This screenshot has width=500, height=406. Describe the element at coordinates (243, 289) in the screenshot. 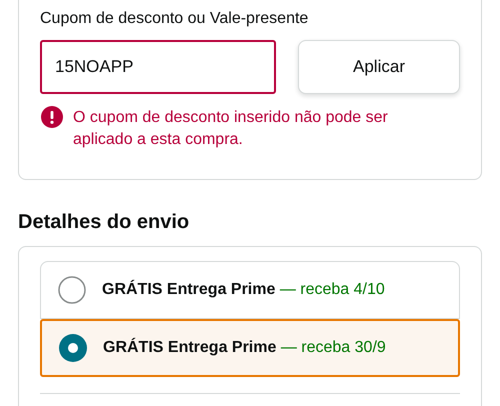

I see `option-label: GRÁTIS Entrega Prime — receba 4/10` at that location.